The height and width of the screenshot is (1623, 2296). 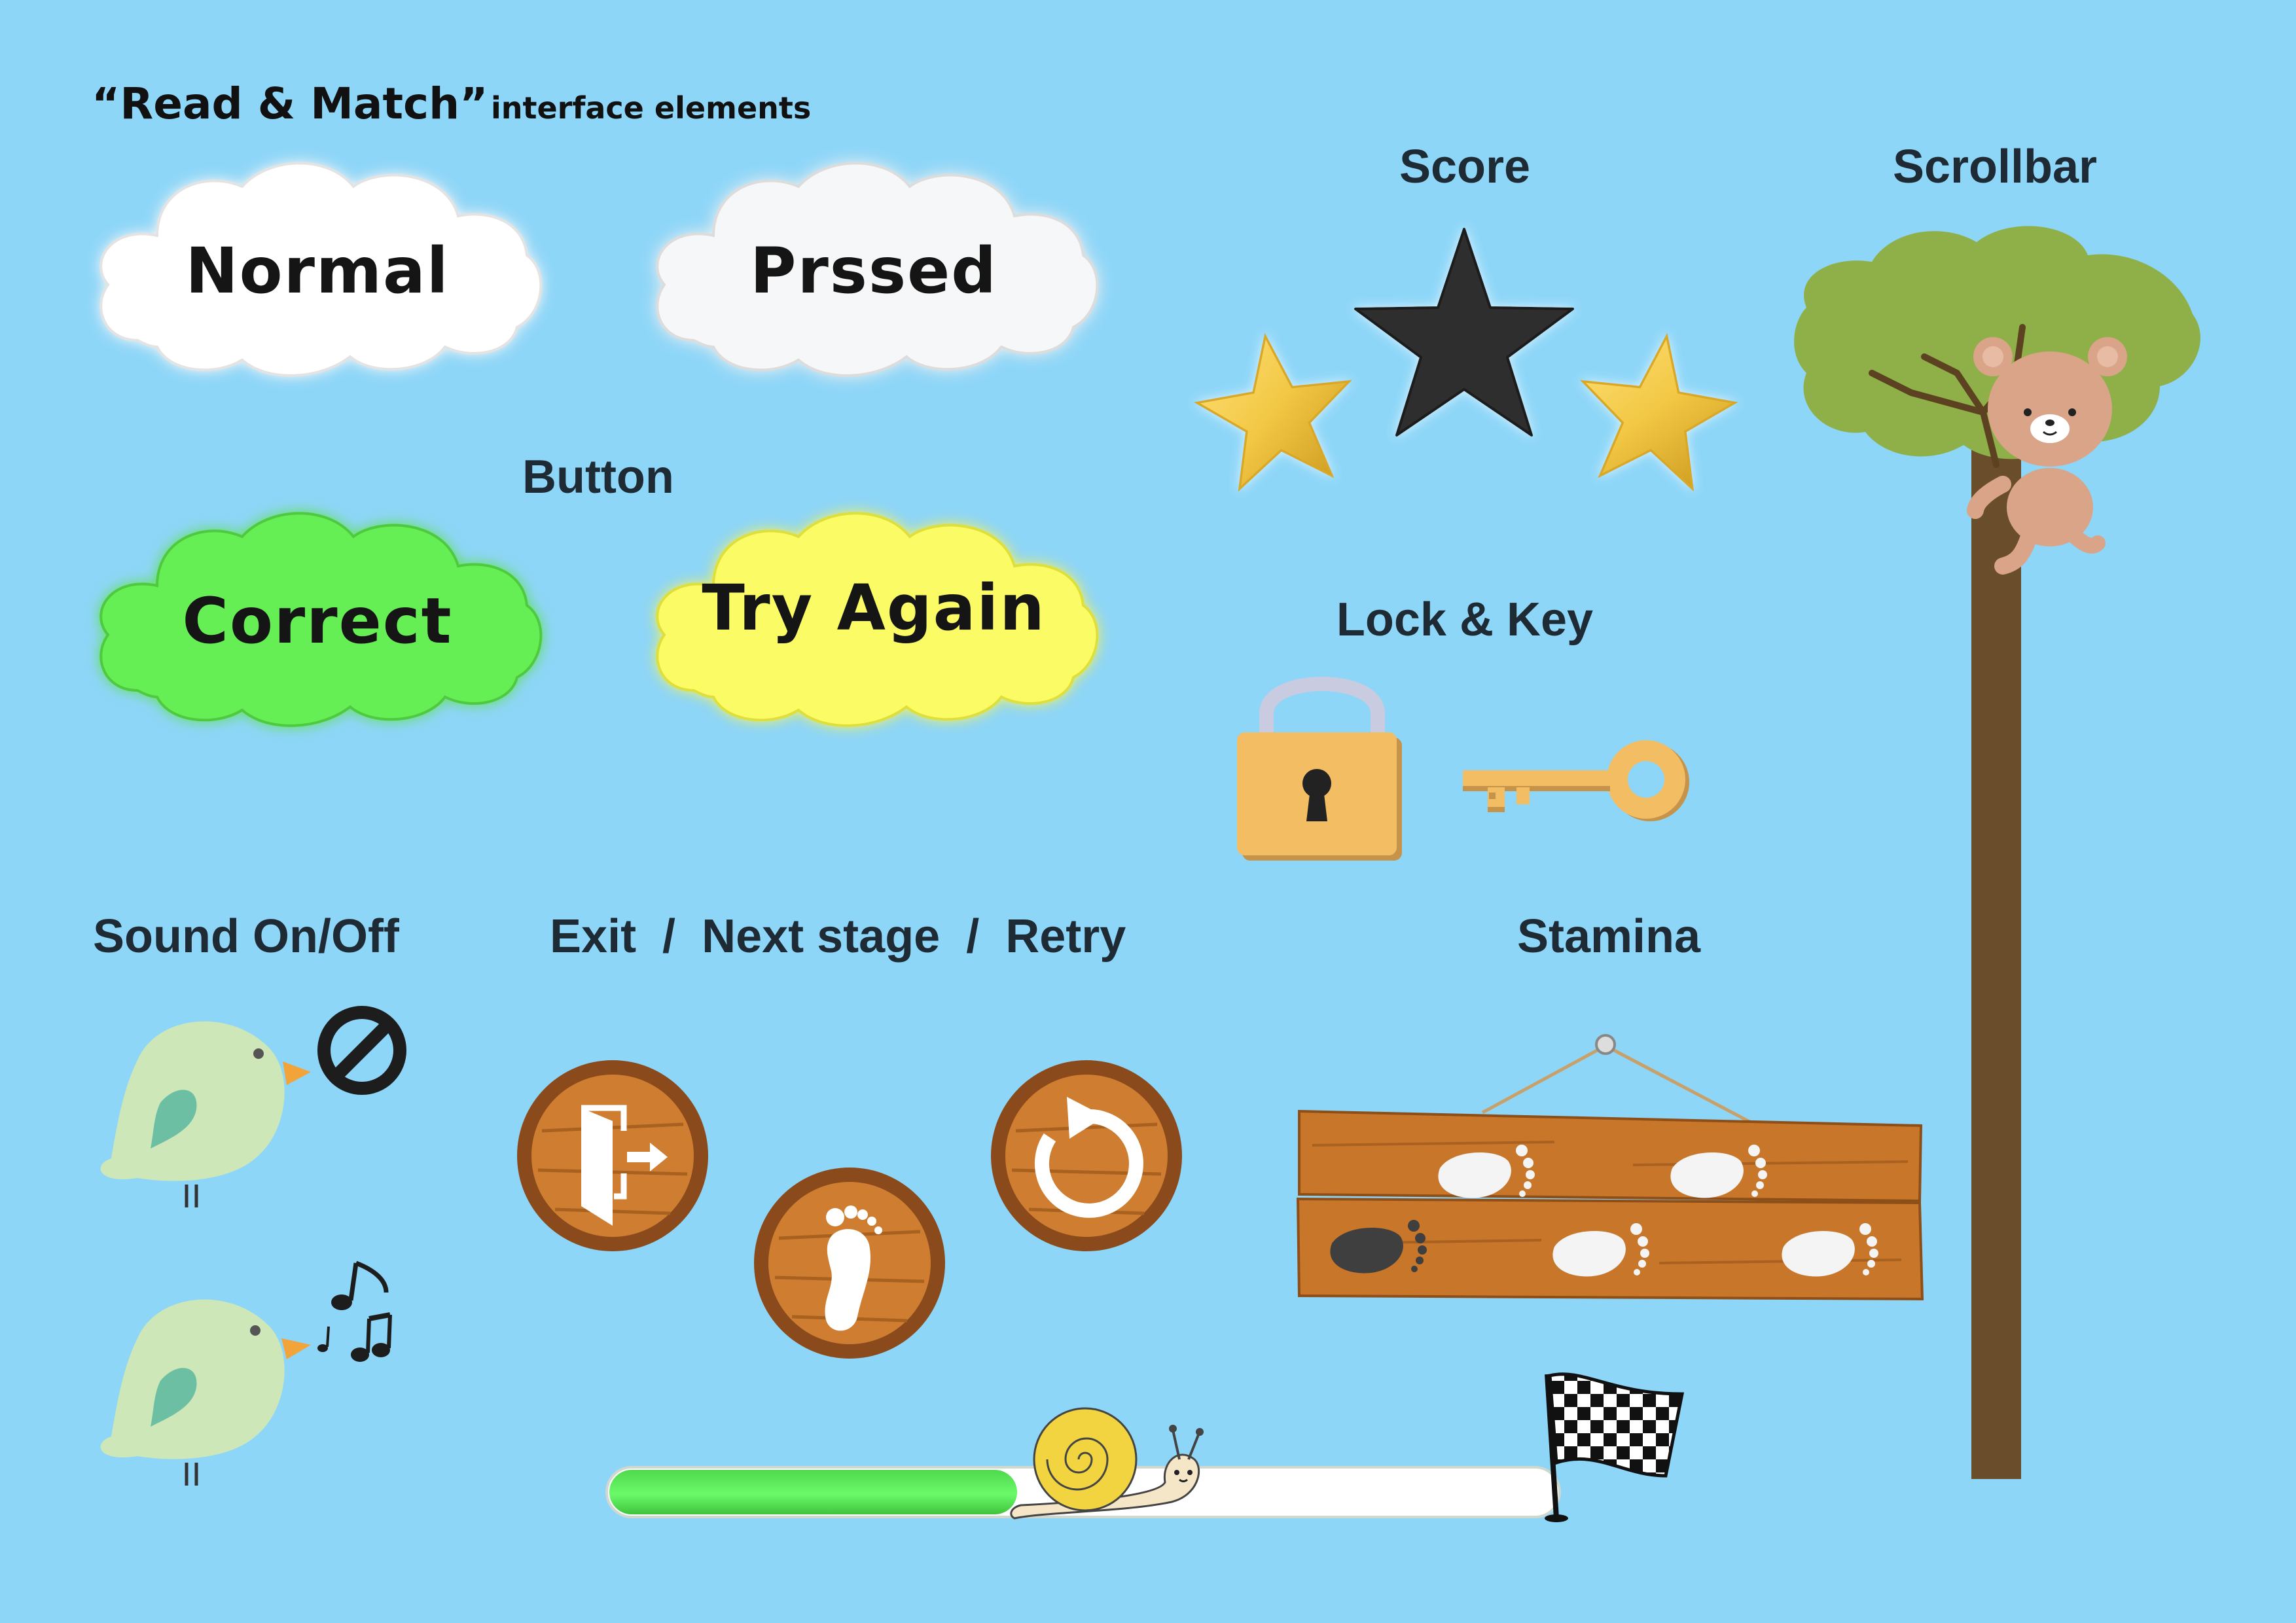 I want to click on stamina-heading: Stamina, so click(x=1608, y=937).